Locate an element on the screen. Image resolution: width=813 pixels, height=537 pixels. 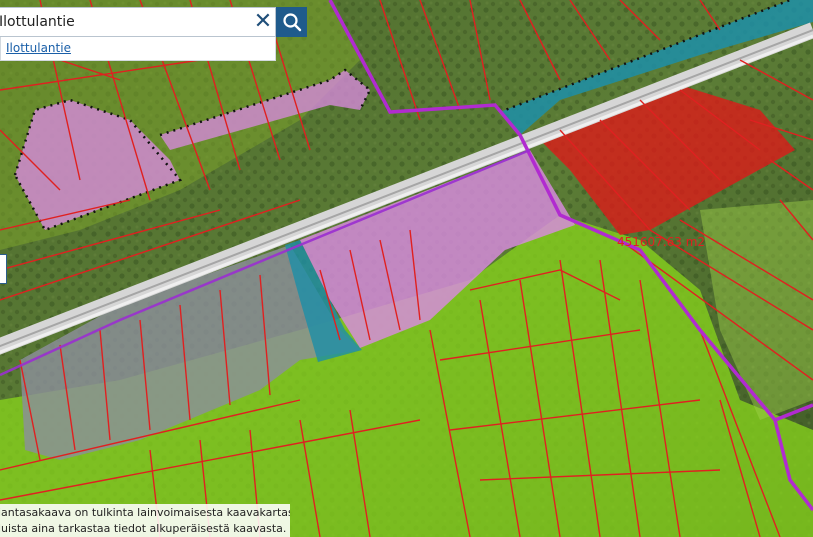
search-suggestions: Ilottulantie is located at coordinates (138, 49).